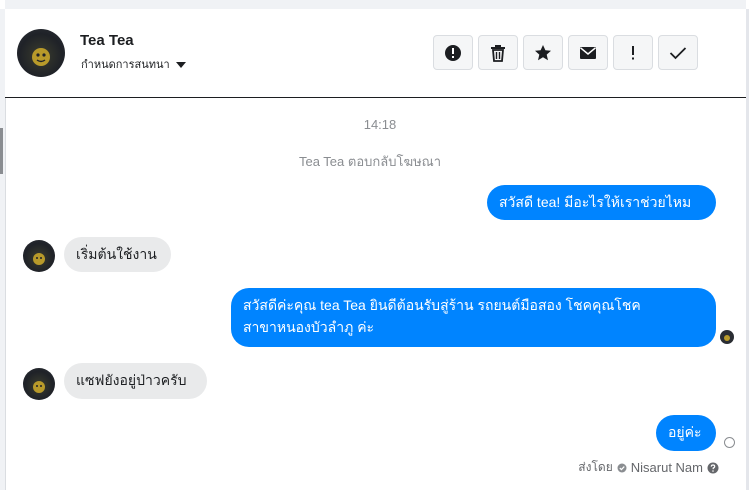 This screenshot has height=490, width=749. Describe the element at coordinates (107, 40) in the screenshot. I see `contact-name: Tea Tea` at that location.